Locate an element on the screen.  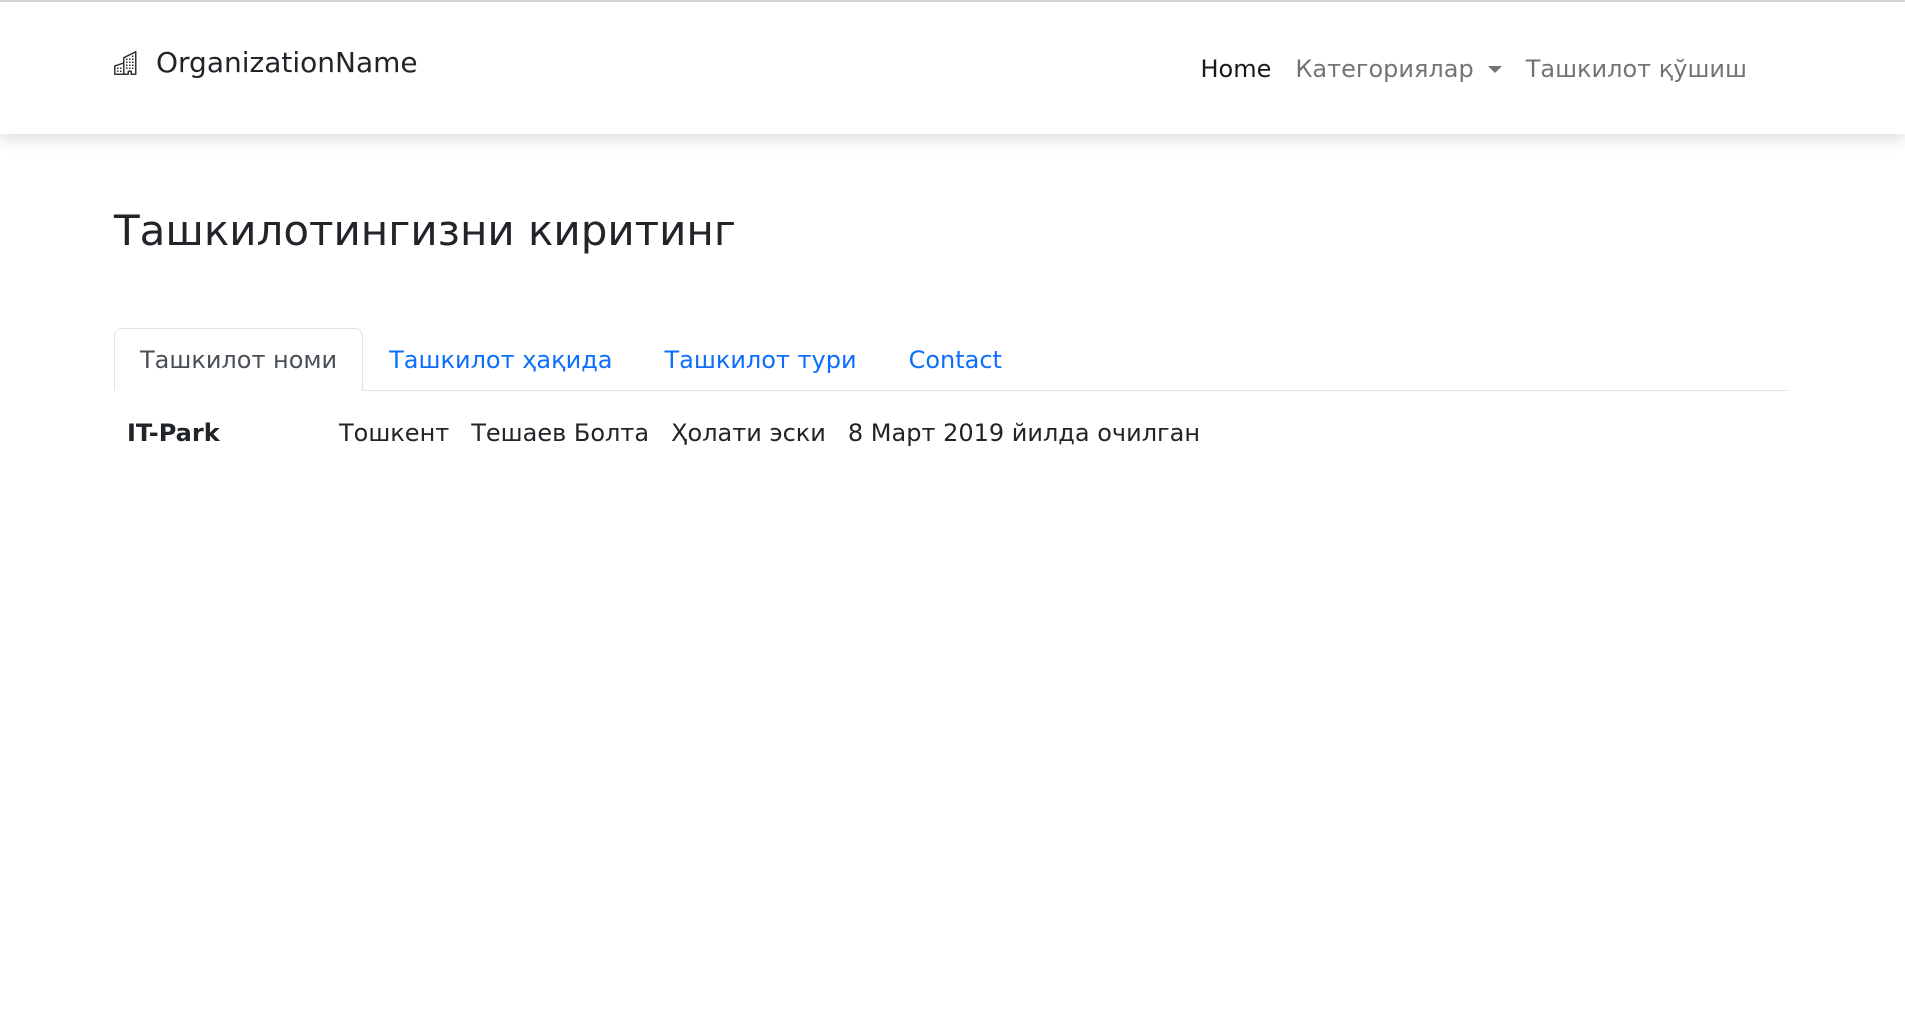
nav-categories-dropdown: Категориялар is located at coordinates (1398, 69).